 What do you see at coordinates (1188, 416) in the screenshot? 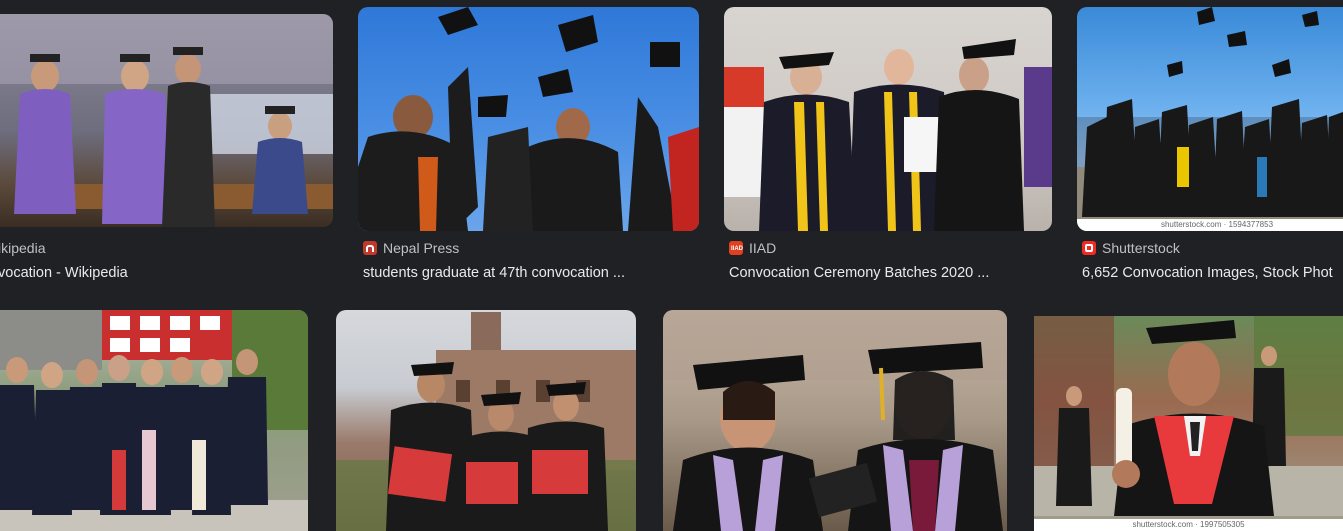
I see `graduate-holding-diploma-illustration` at bounding box center [1188, 416].